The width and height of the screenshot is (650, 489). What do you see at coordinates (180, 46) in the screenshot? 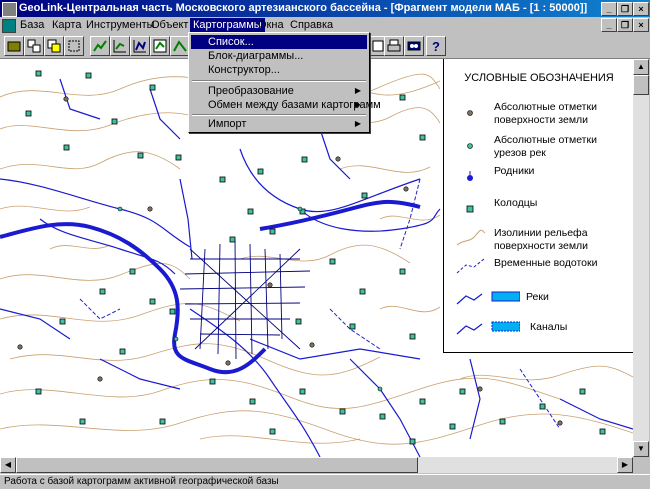
I see `profile-button` at bounding box center [180, 46].